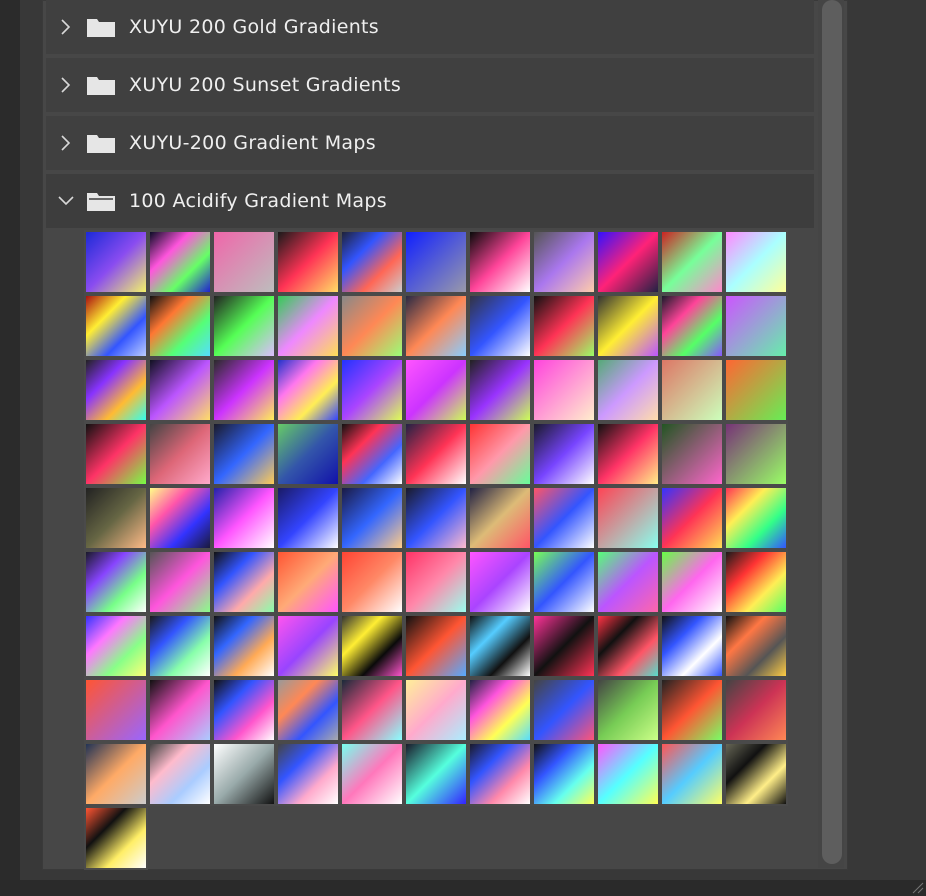 Image resolution: width=926 pixels, height=896 pixels. What do you see at coordinates (832, 432) in the screenshot?
I see `scrollbar-thumb` at bounding box center [832, 432].